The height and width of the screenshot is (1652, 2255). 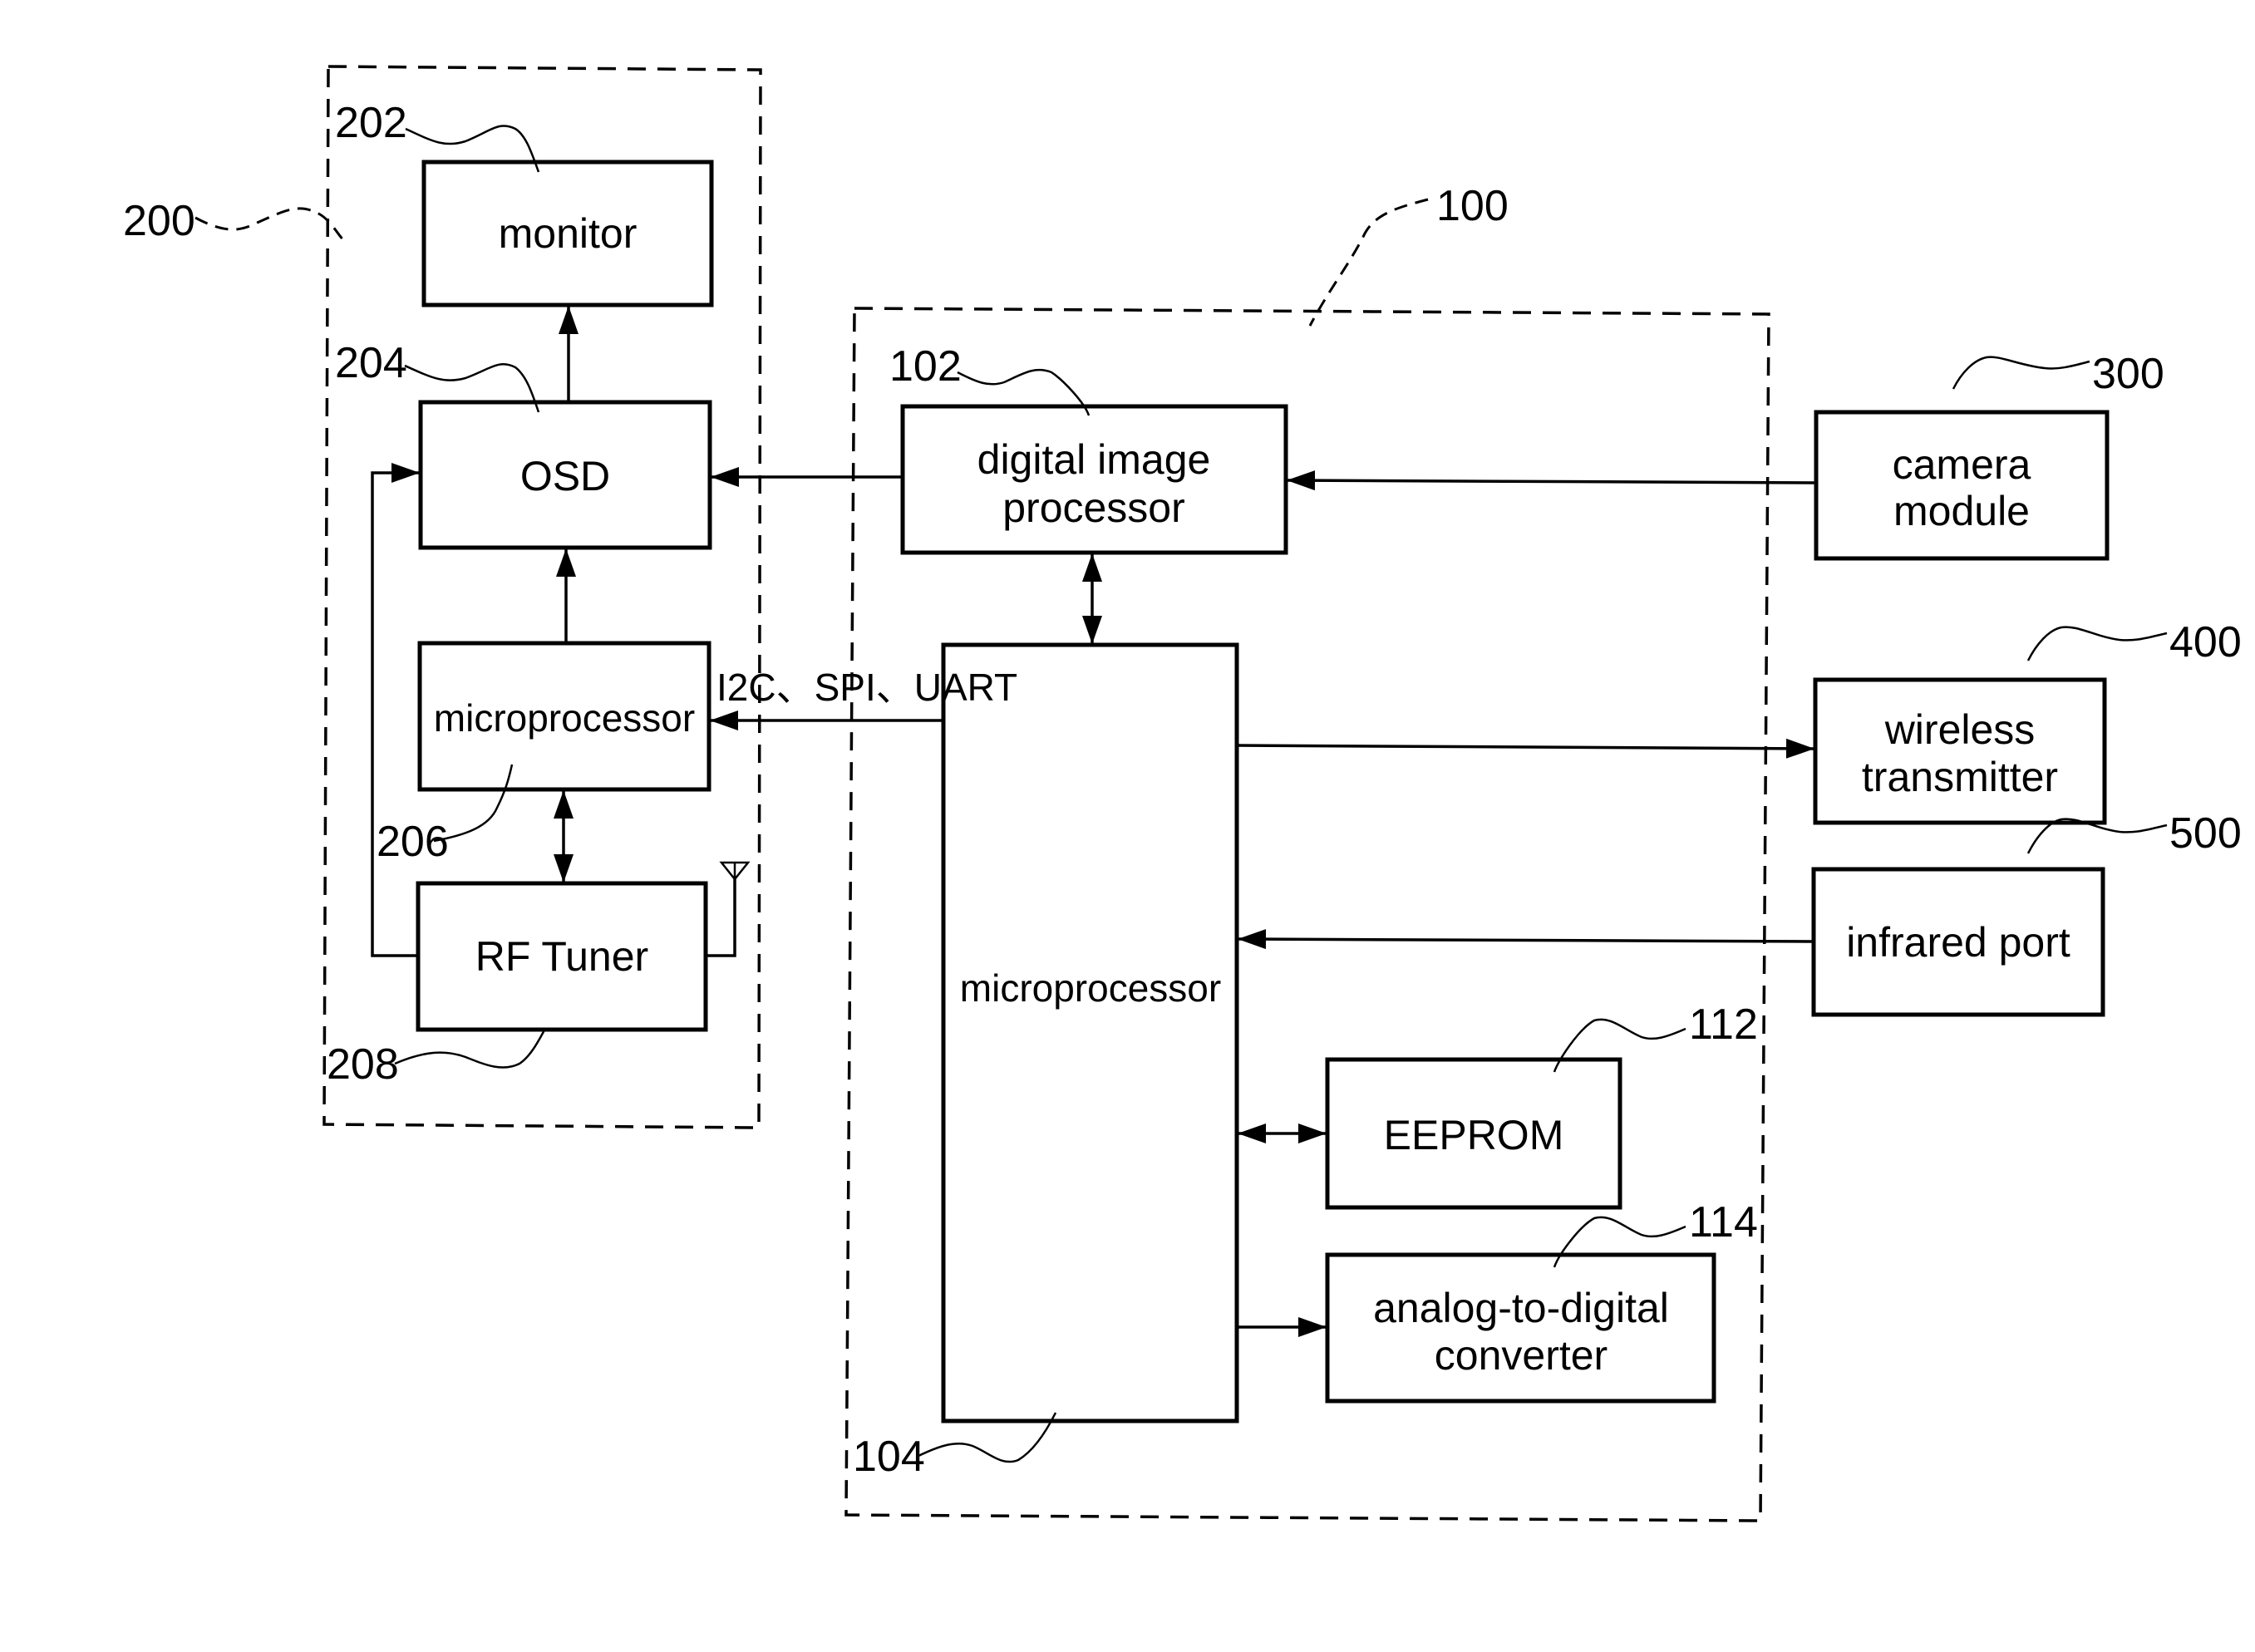 I want to click on wireless-transmitter-label-1: wireless, so click(x=1960, y=729).